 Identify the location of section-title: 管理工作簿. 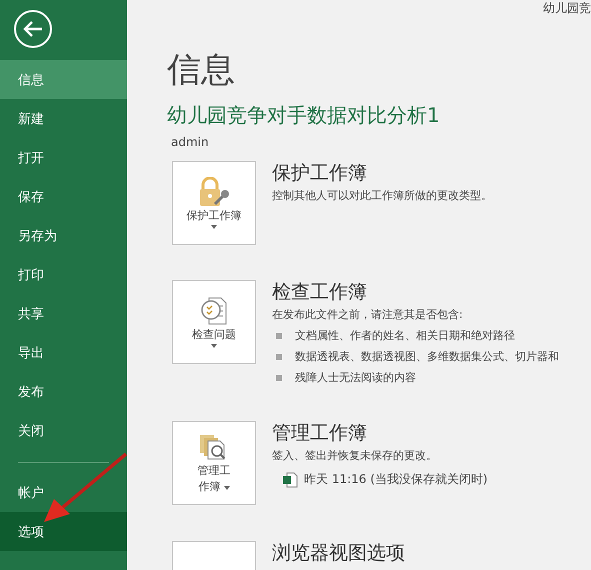
(320, 433).